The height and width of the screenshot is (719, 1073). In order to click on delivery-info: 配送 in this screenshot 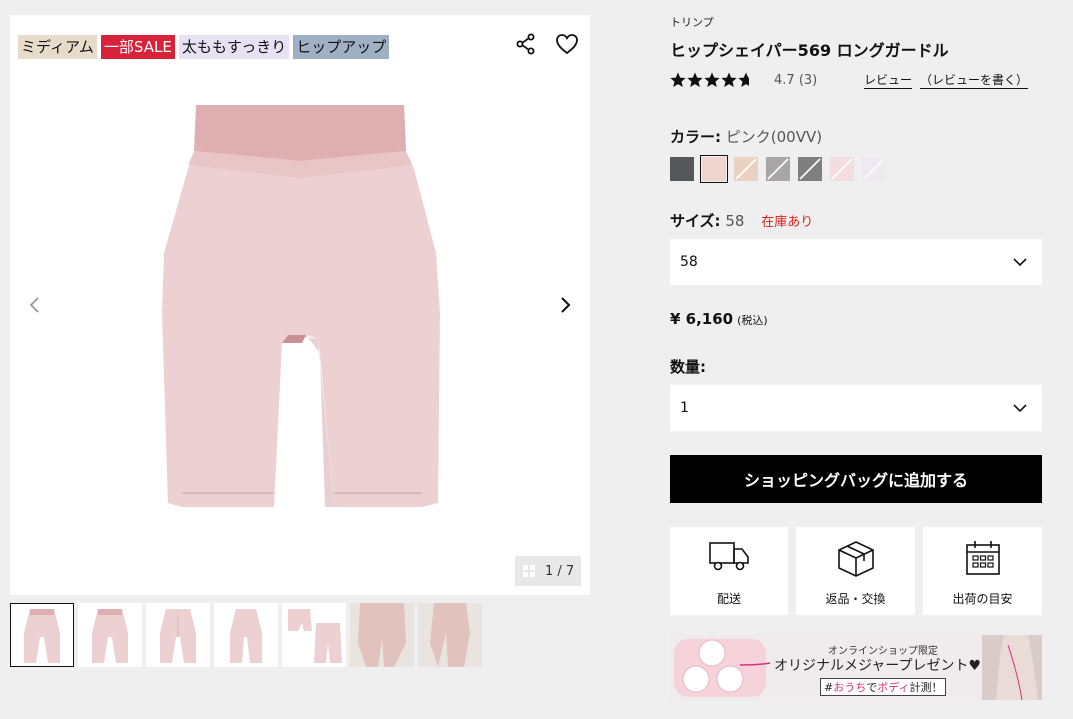, I will do `click(729, 571)`.